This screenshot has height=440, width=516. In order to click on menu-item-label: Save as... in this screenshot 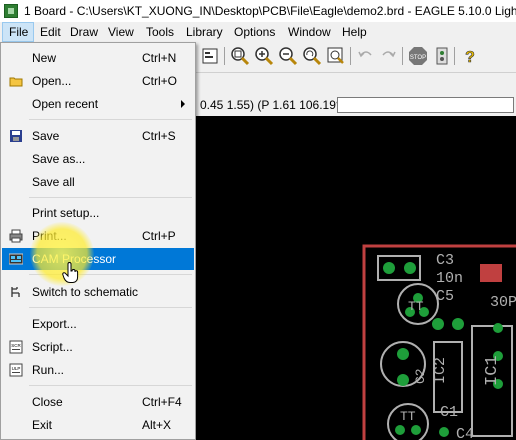, I will do `click(59, 159)`.